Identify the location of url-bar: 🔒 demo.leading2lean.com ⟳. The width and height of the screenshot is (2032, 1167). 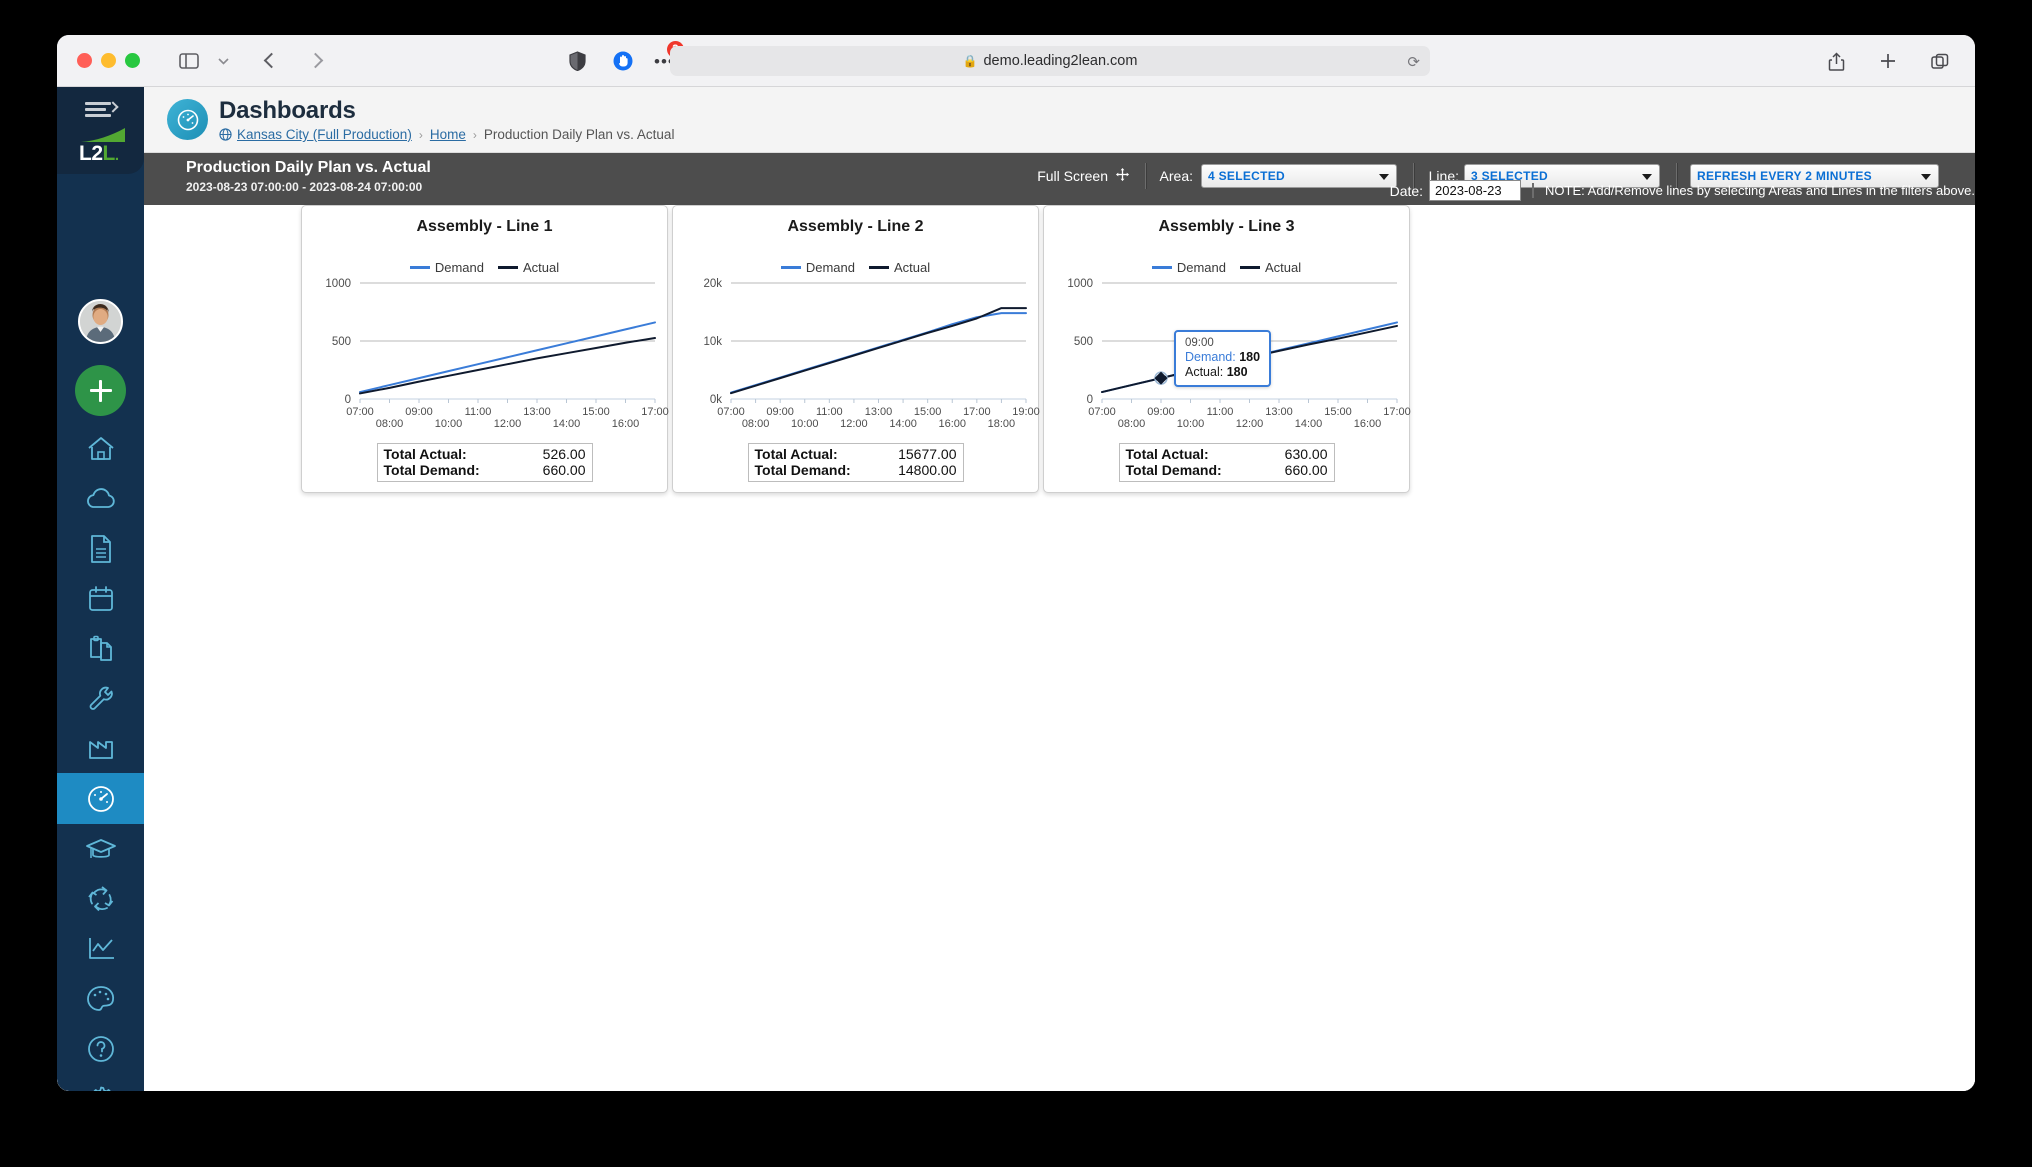
(1050, 61).